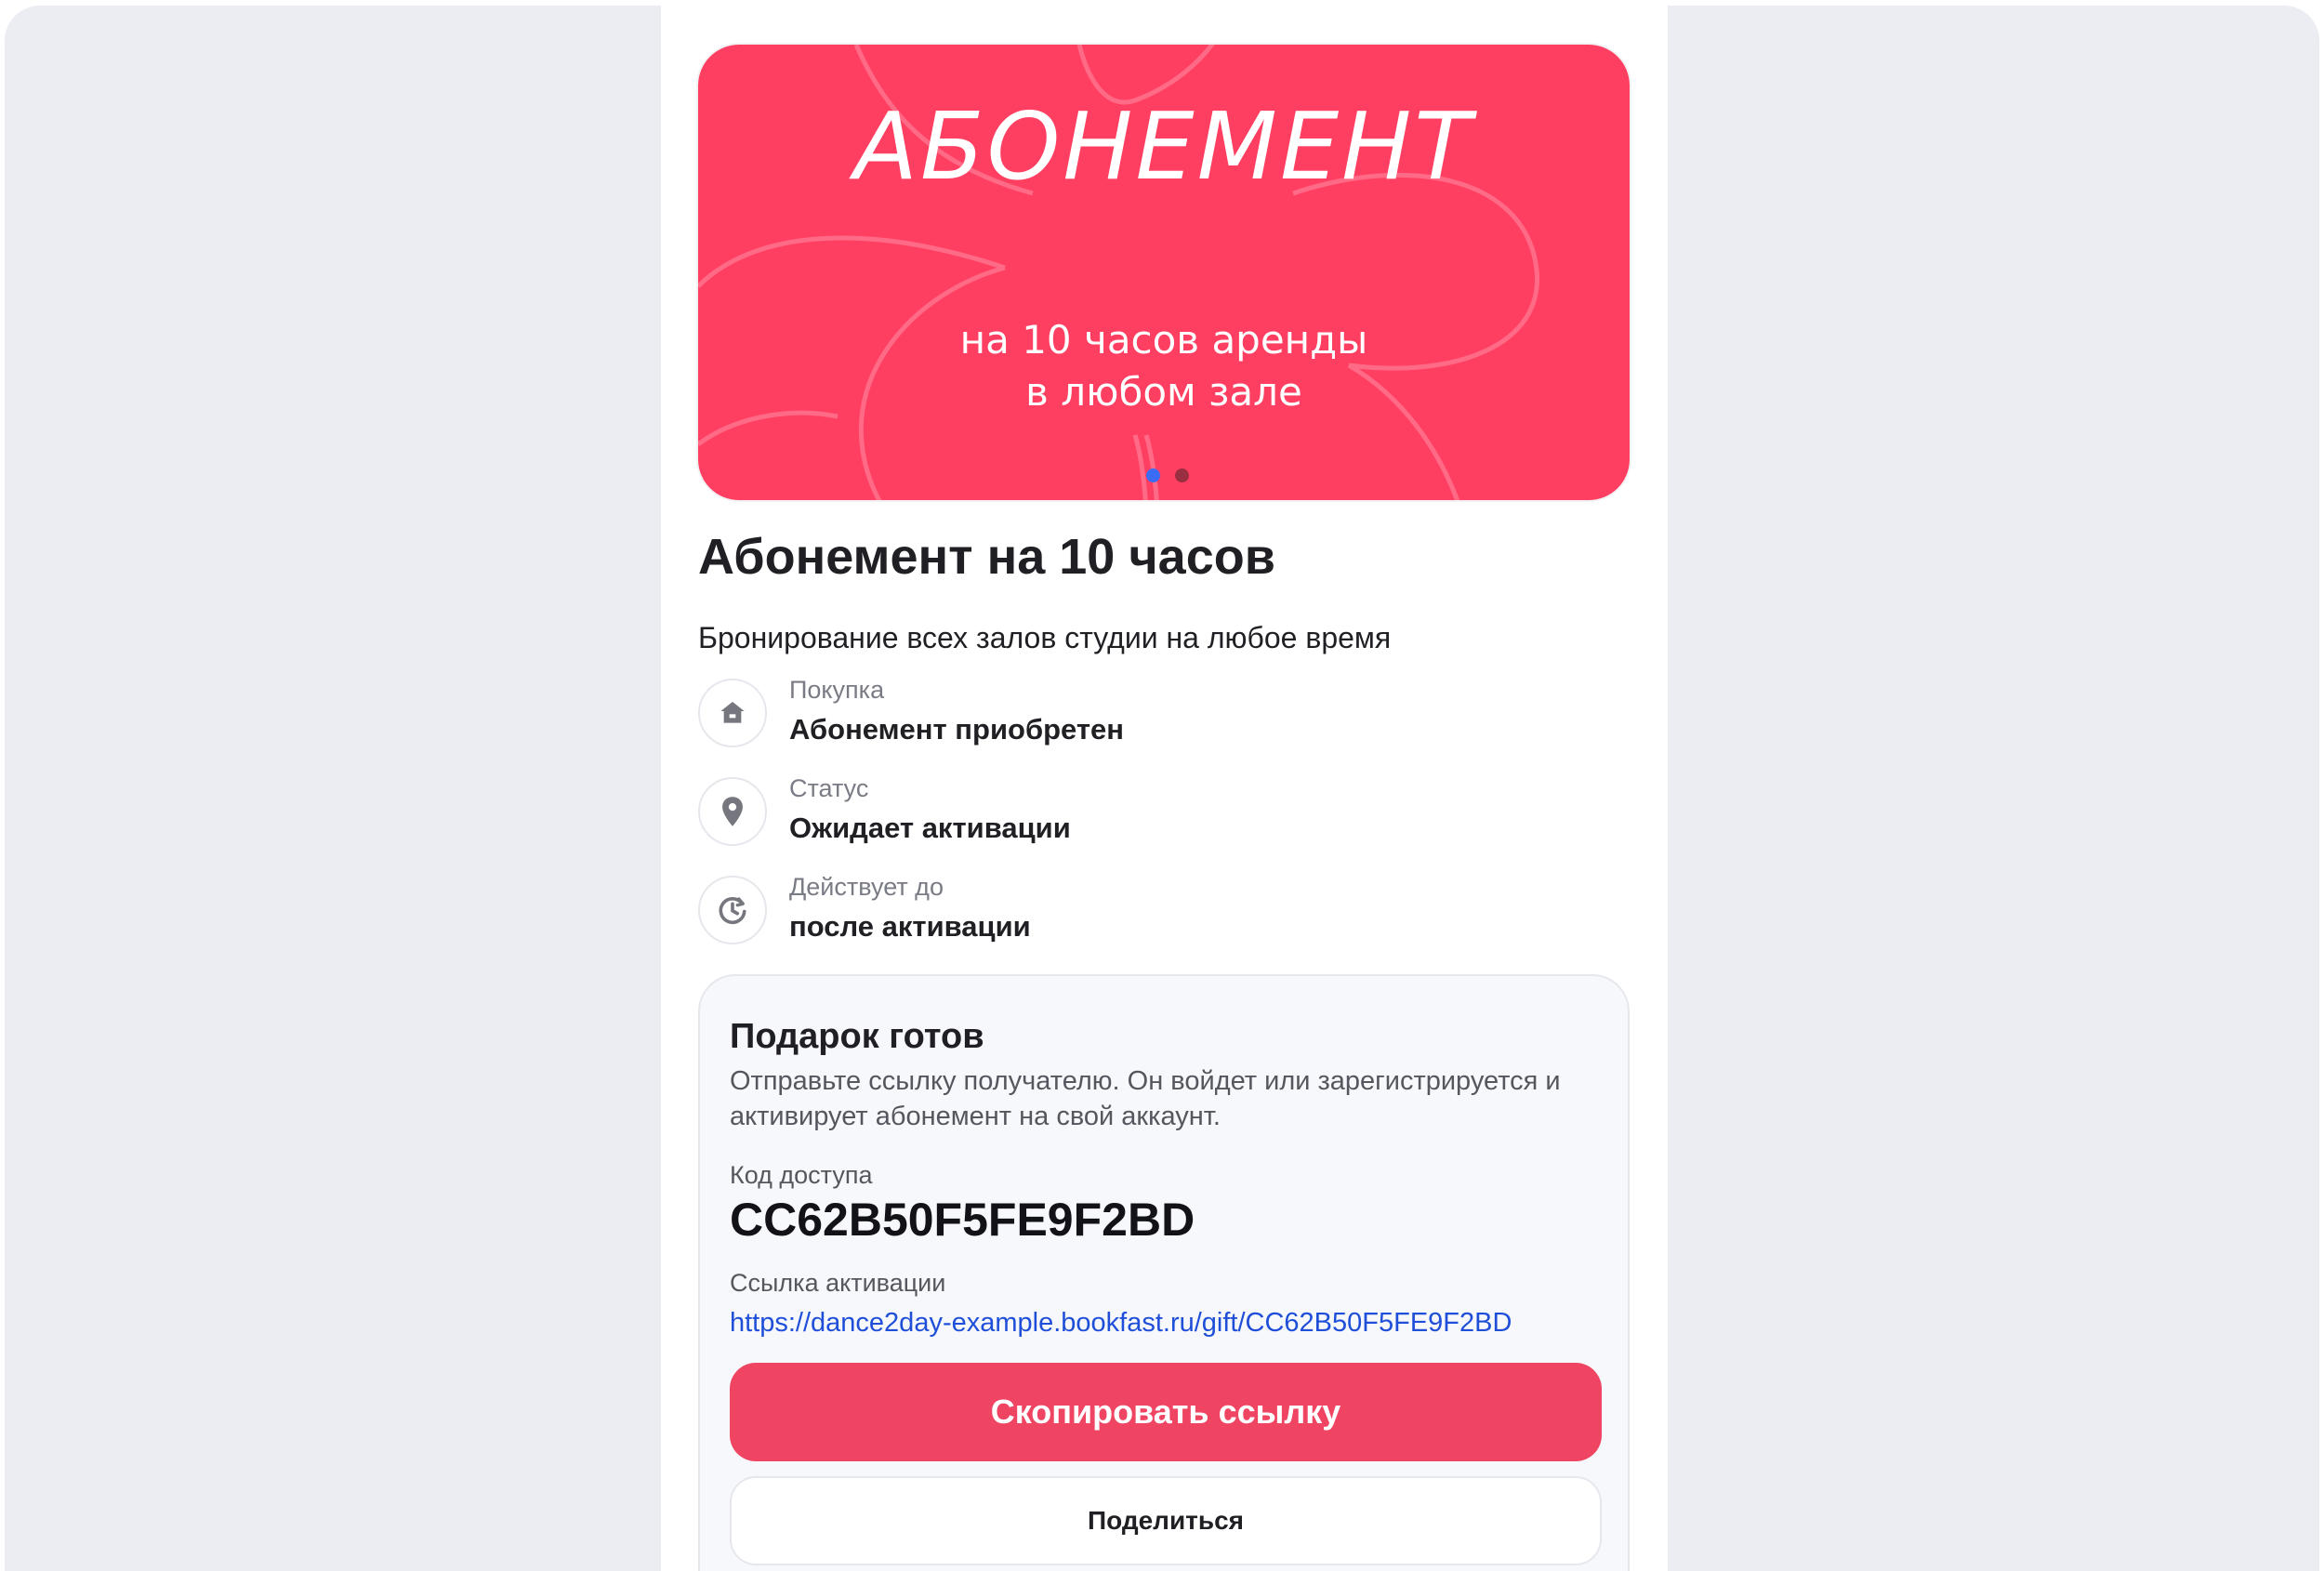 The height and width of the screenshot is (1571, 2324). I want to click on product-title: Абонемент на 10 часов, so click(986, 557).